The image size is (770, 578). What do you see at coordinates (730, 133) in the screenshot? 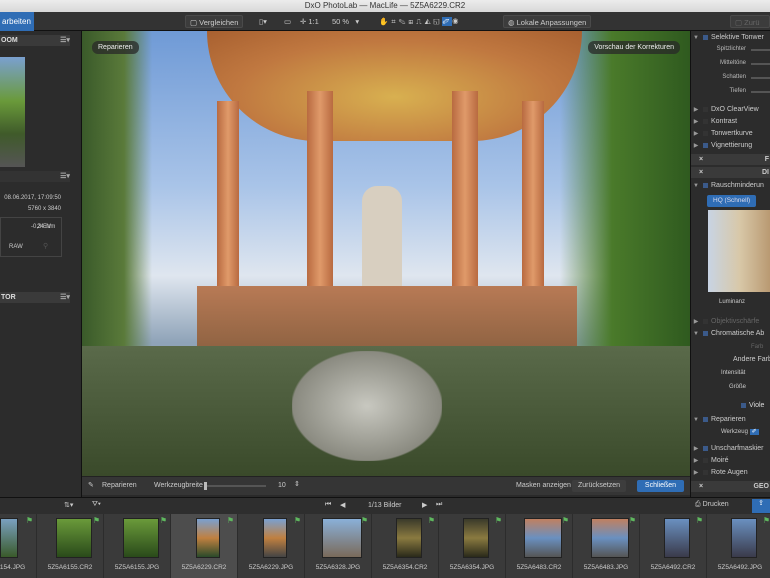
I see `tone-curve-section: ▶ Tonwertkurve` at bounding box center [730, 133].